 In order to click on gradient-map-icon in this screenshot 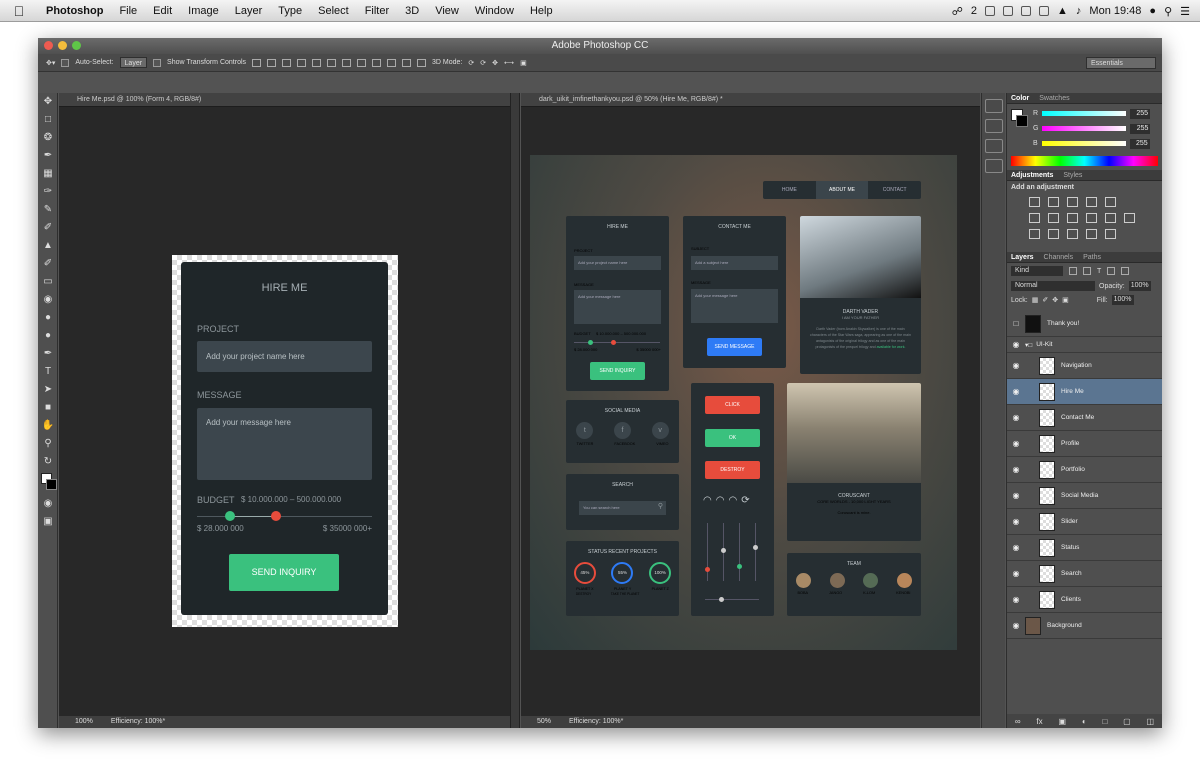, I will do `click(1091, 234)`.